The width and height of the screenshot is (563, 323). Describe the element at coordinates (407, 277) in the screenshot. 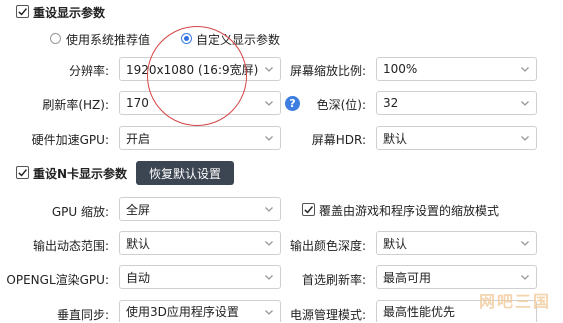

I see `preferred-refresh-value: 最高可用` at that location.